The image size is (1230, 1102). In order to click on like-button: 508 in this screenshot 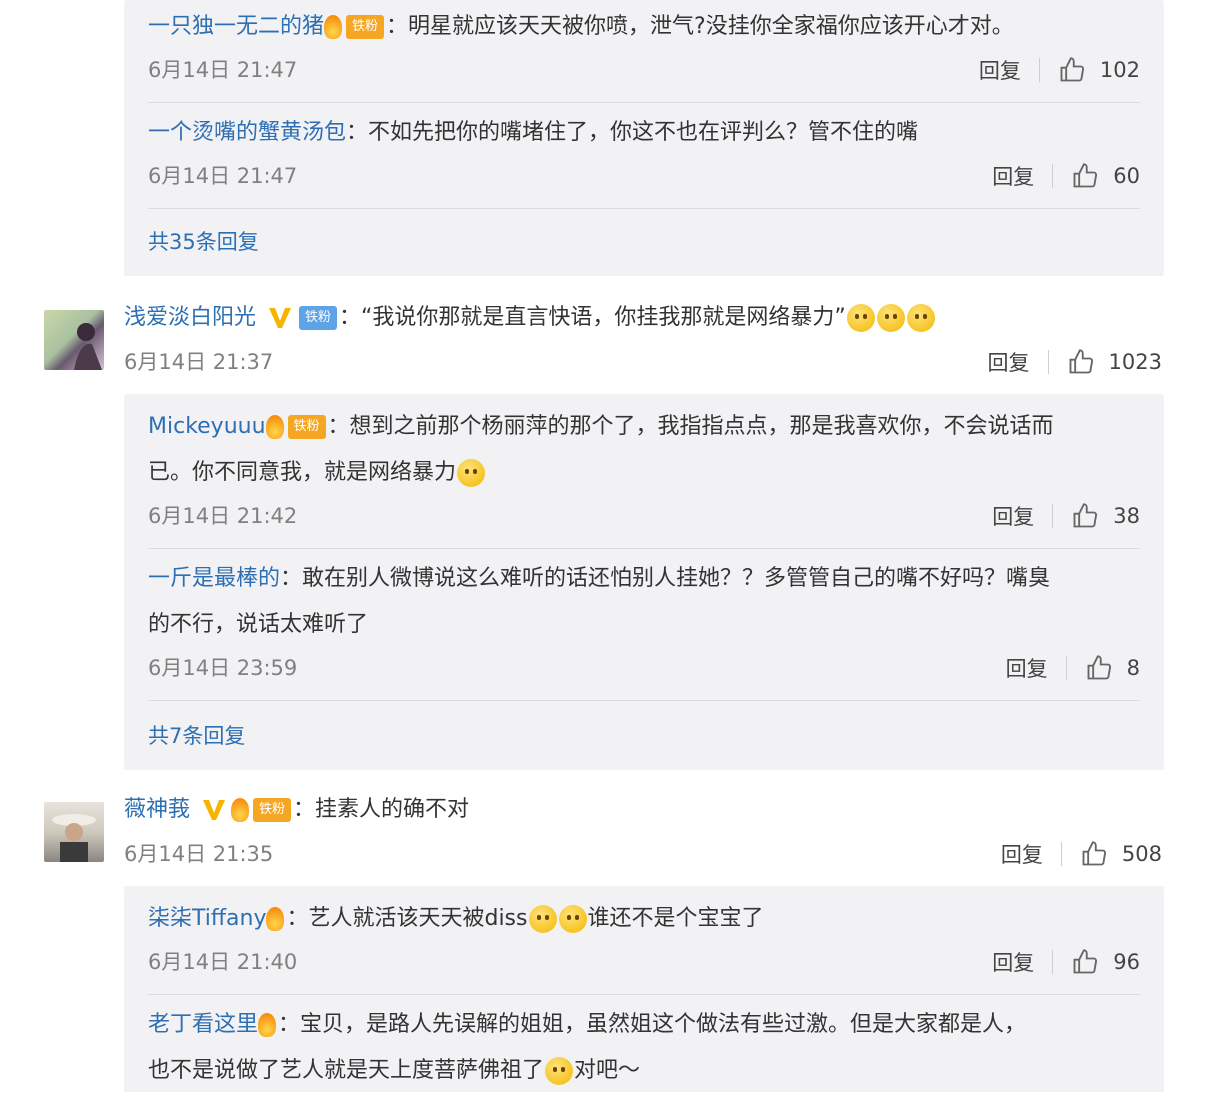, I will do `click(1121, 854)`.